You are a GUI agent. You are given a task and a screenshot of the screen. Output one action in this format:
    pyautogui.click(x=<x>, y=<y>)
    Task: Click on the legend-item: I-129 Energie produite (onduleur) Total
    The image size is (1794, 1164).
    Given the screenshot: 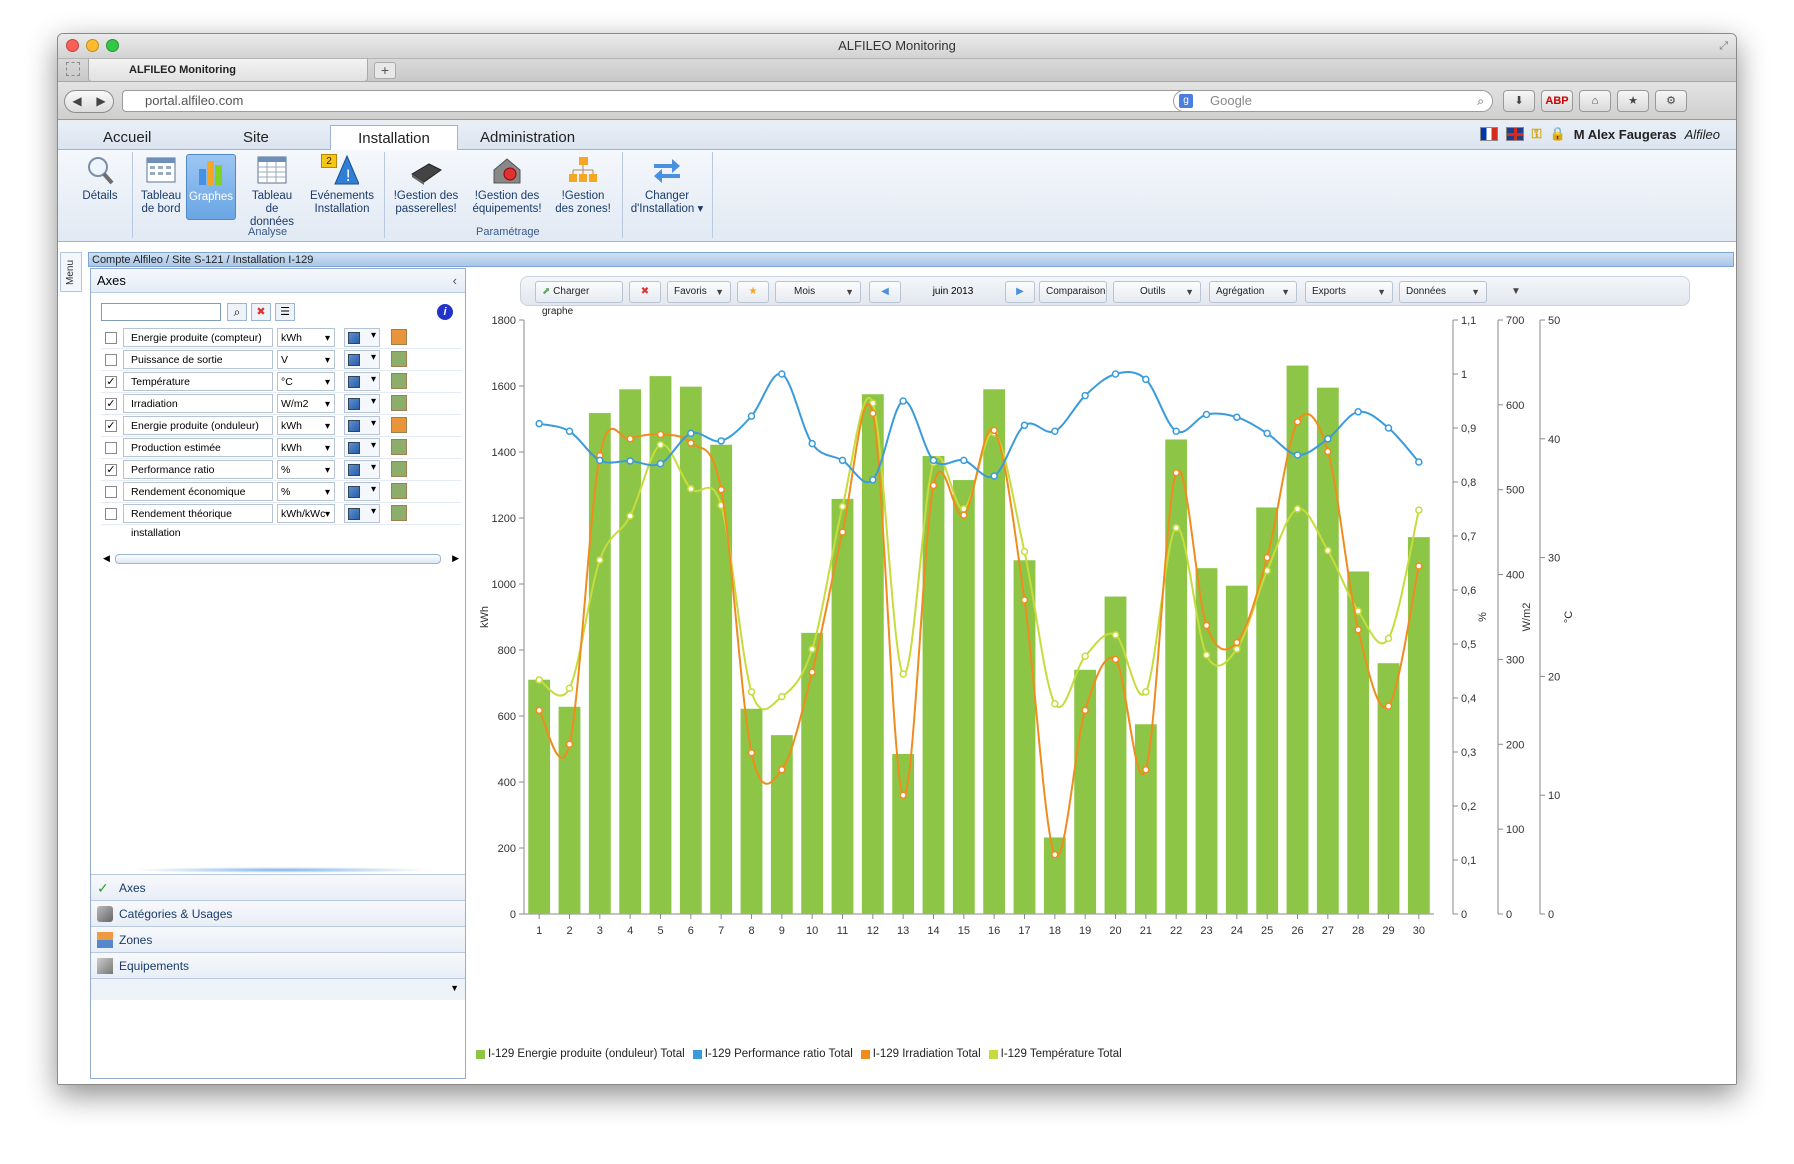 What is the action you would take?
    pyautogui.click(x=580, y=1054)
    